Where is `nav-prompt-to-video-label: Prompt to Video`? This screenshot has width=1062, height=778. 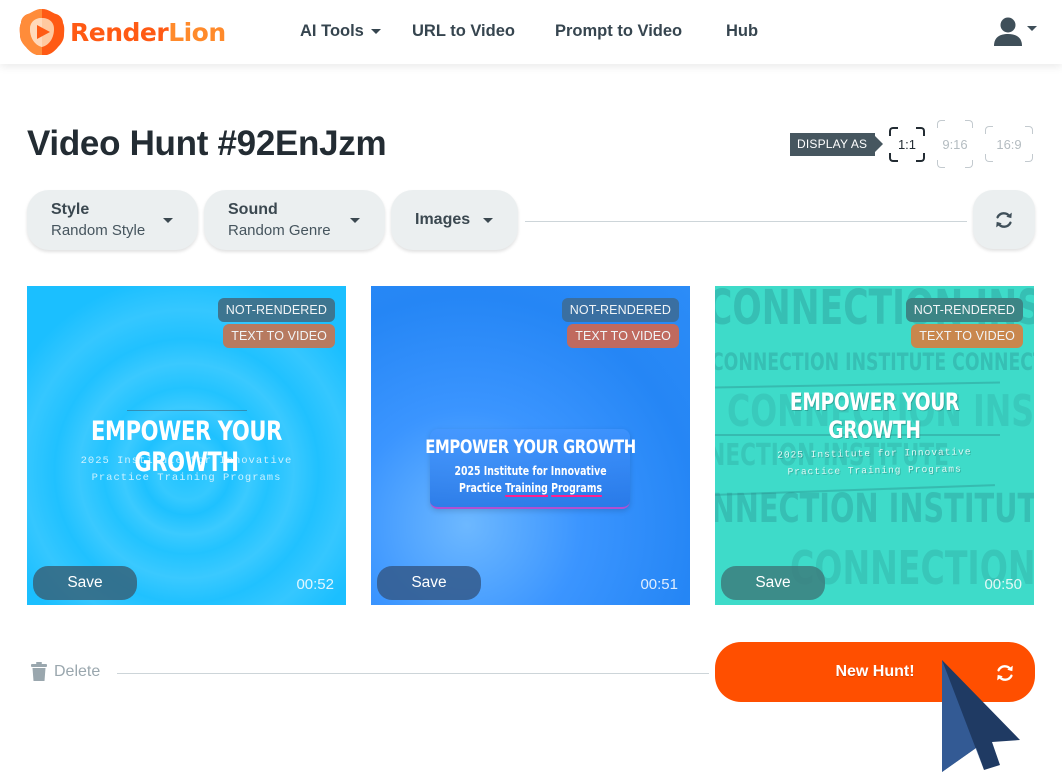
nav-prompt-to-video-label: Prompt to Video is located at coordinates (619, 31).